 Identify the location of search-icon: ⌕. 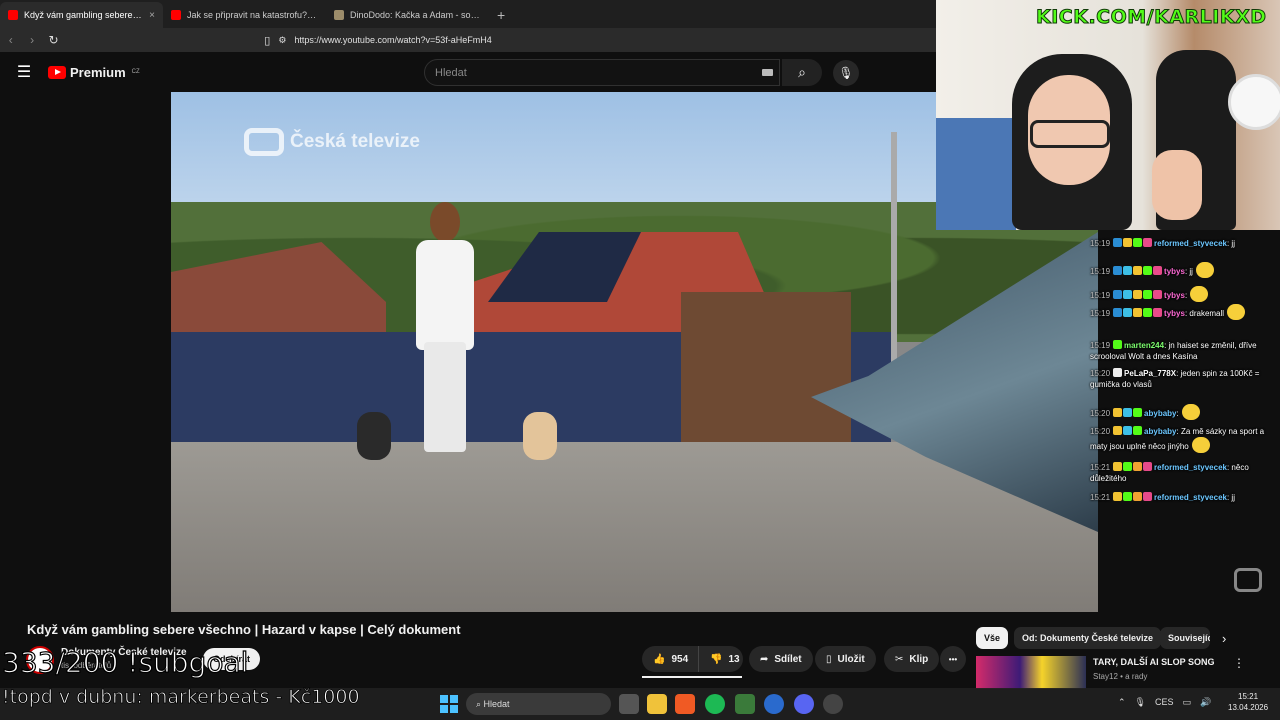
(802, 72).